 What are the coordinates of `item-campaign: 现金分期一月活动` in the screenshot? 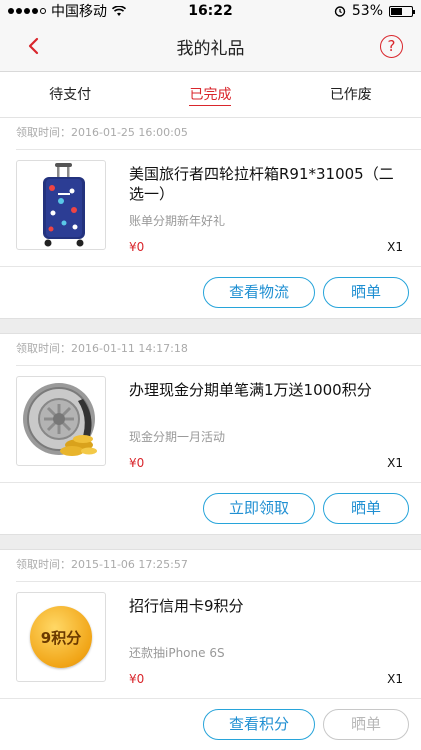 It's located at (177, 437).